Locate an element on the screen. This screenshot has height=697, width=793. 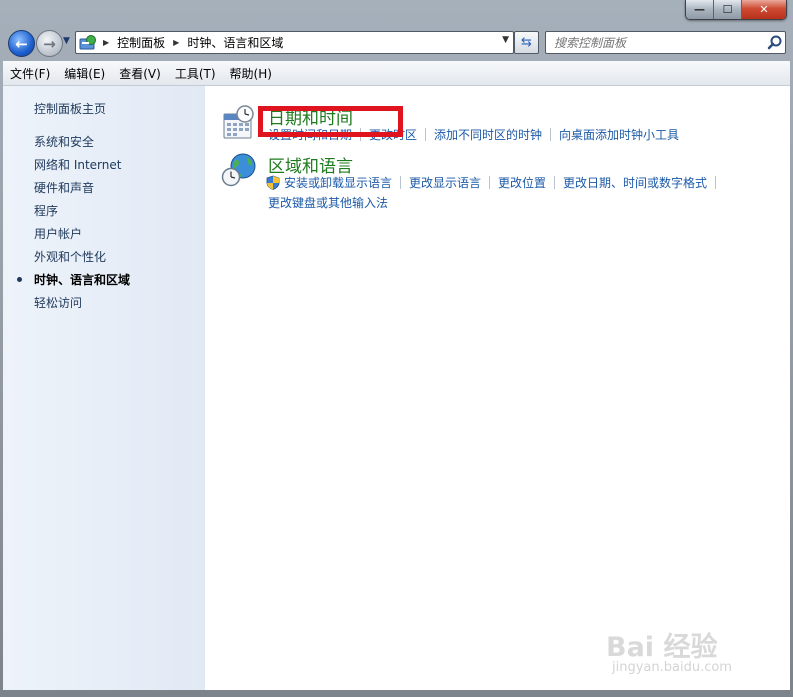
menu-file: 文件(F) is located at coordinates (30, 73).